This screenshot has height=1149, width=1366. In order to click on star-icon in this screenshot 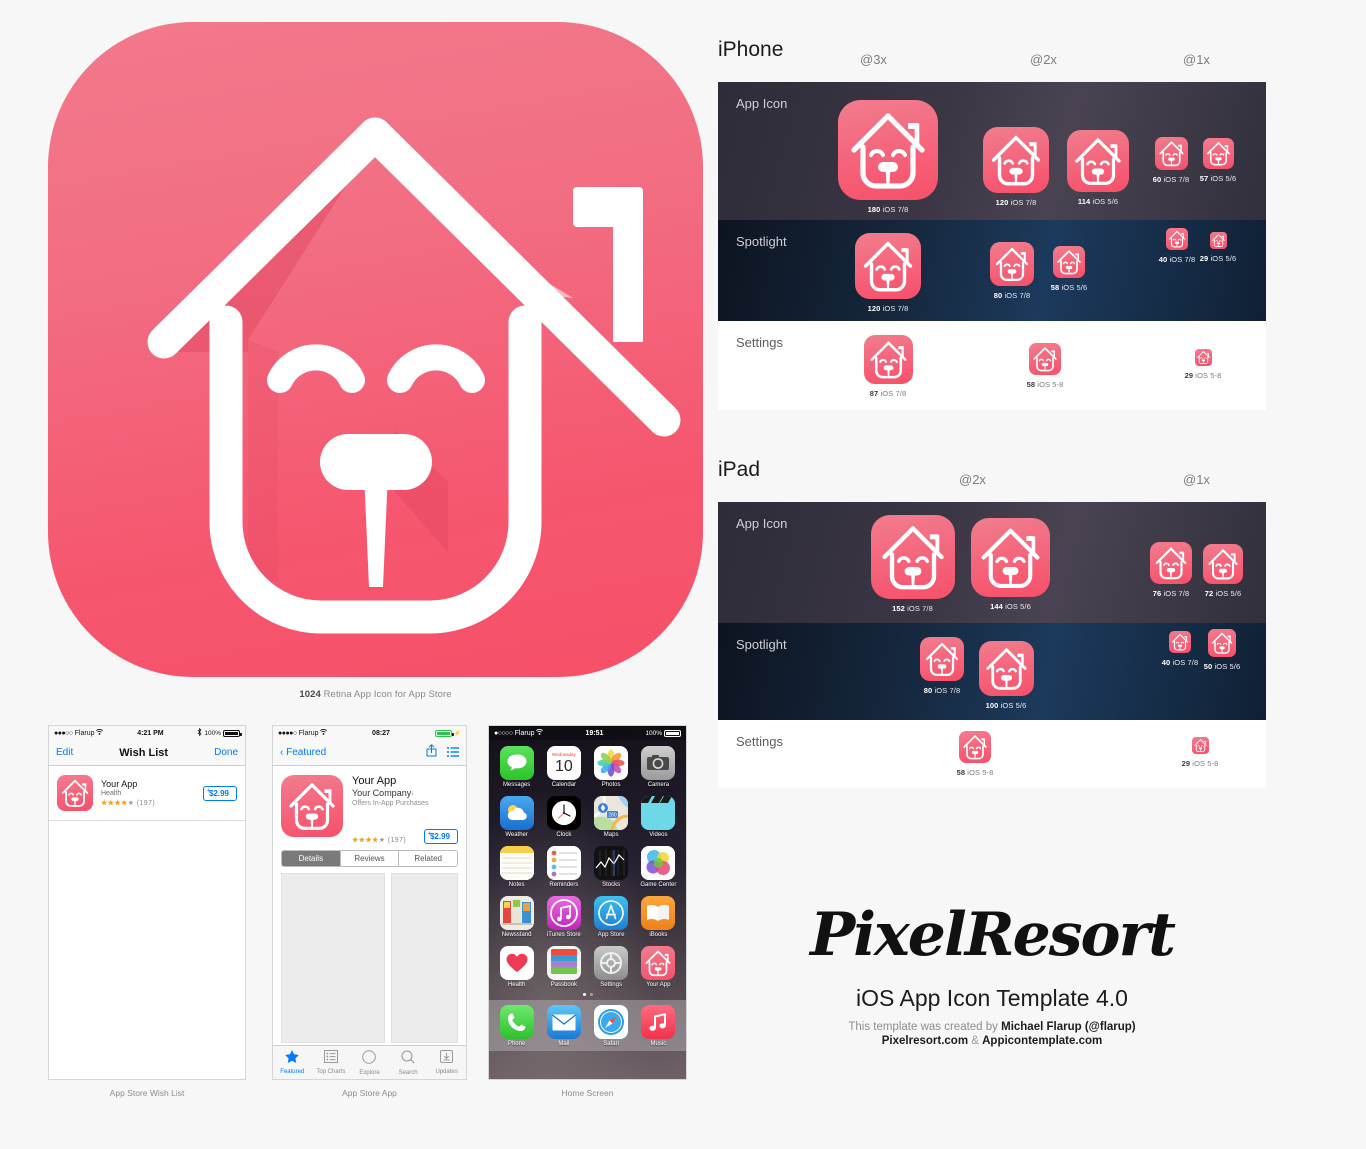, I will do `click(292, 1059)`.